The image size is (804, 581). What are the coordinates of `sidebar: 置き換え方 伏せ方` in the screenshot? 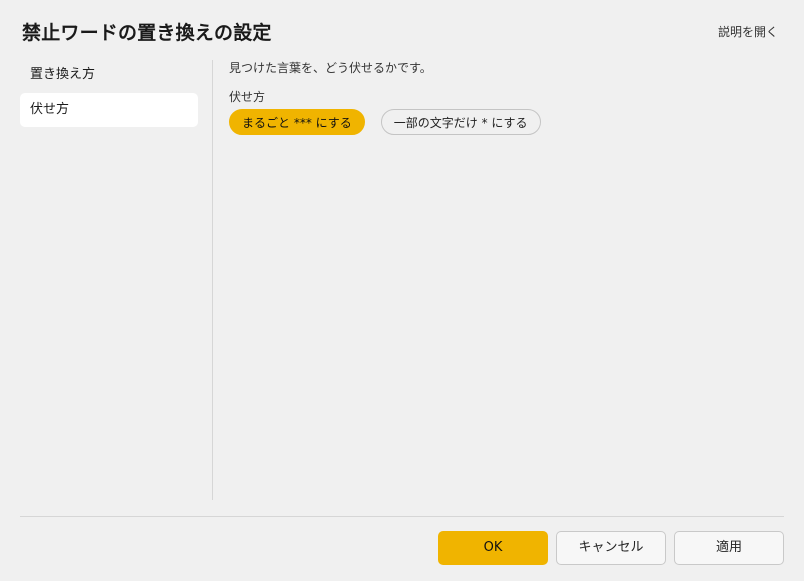 It's located at (109, 93).